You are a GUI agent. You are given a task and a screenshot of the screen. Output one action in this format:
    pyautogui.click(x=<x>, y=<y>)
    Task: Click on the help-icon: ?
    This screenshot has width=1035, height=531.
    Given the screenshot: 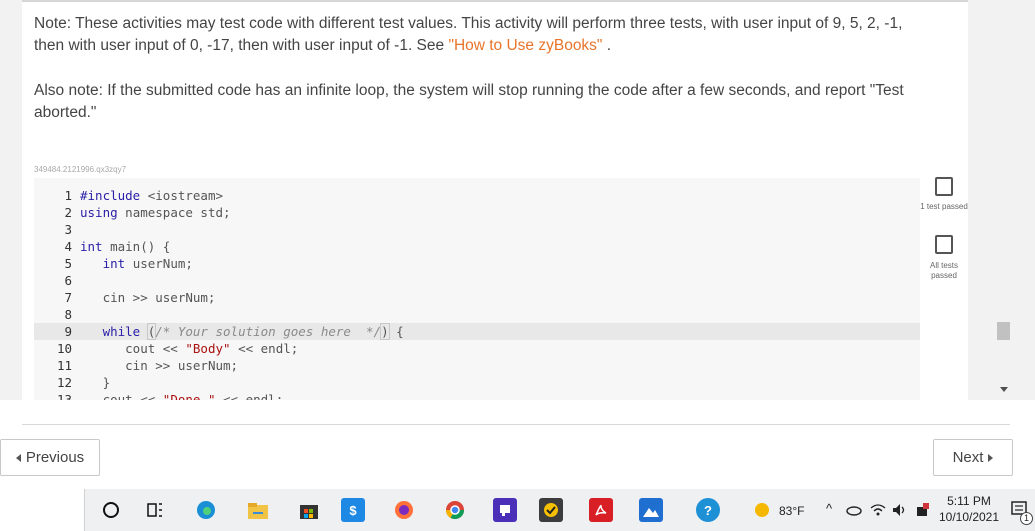 What is the action you would take?
    pyautogui.click(x=708, y=510)
    